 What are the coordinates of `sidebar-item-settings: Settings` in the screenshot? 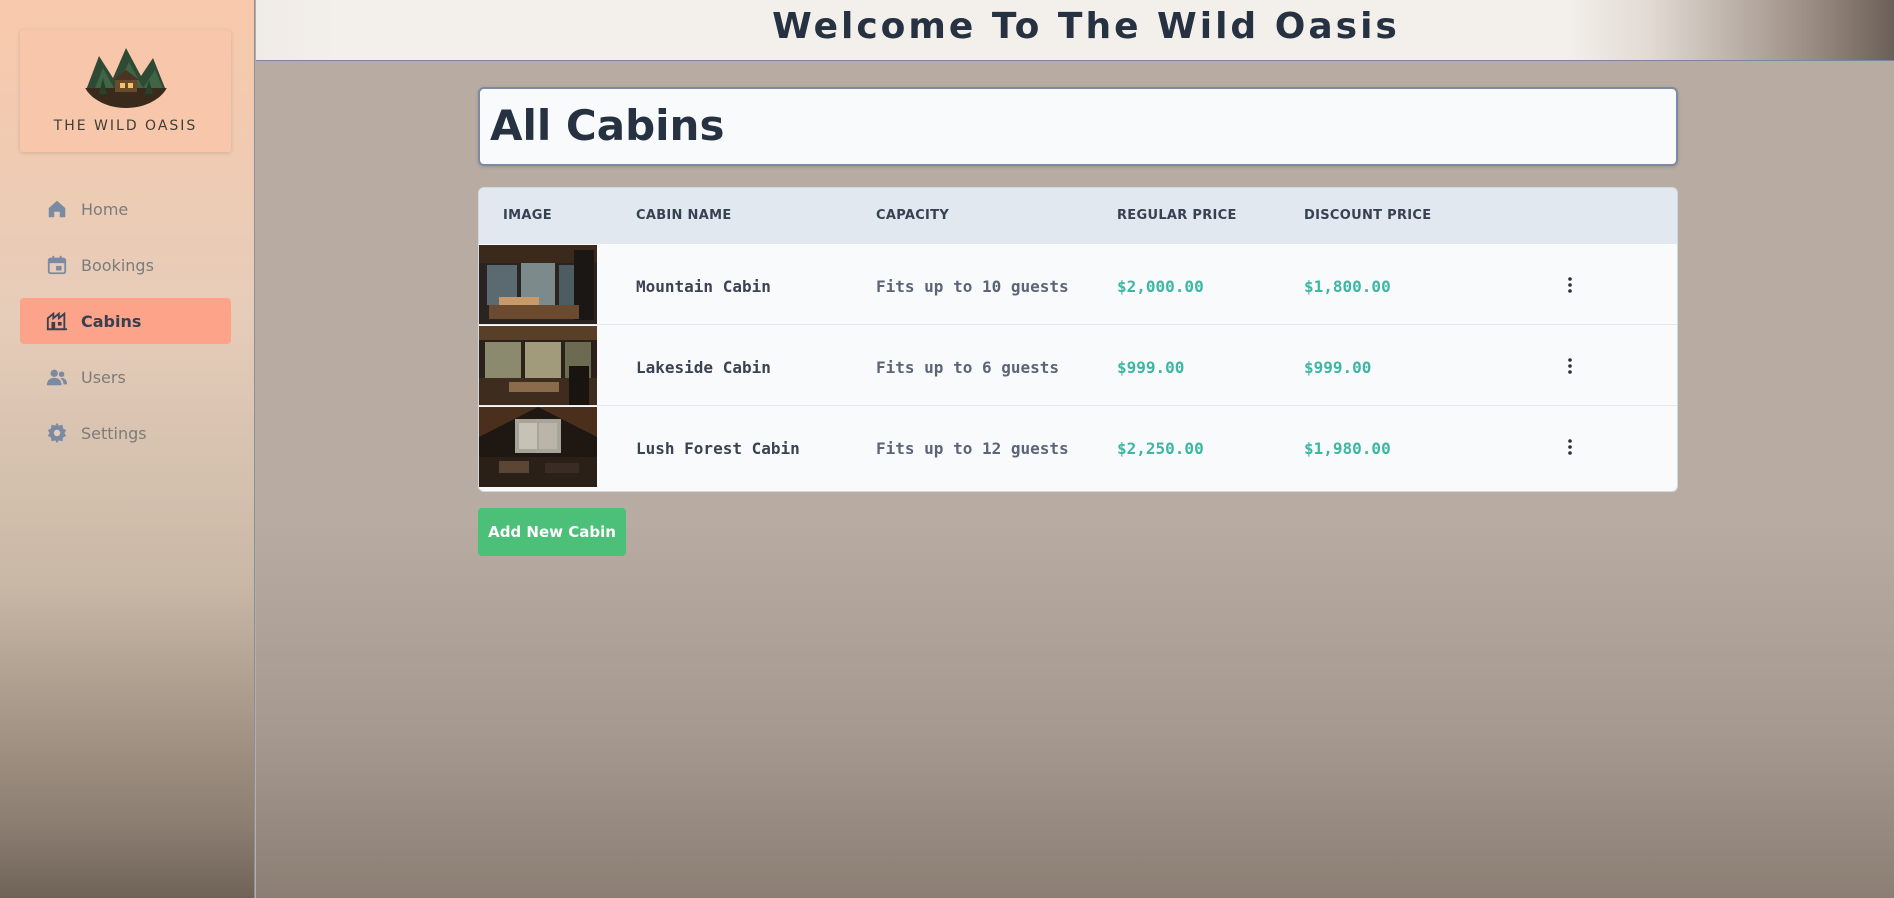 It's located at (125, 433).